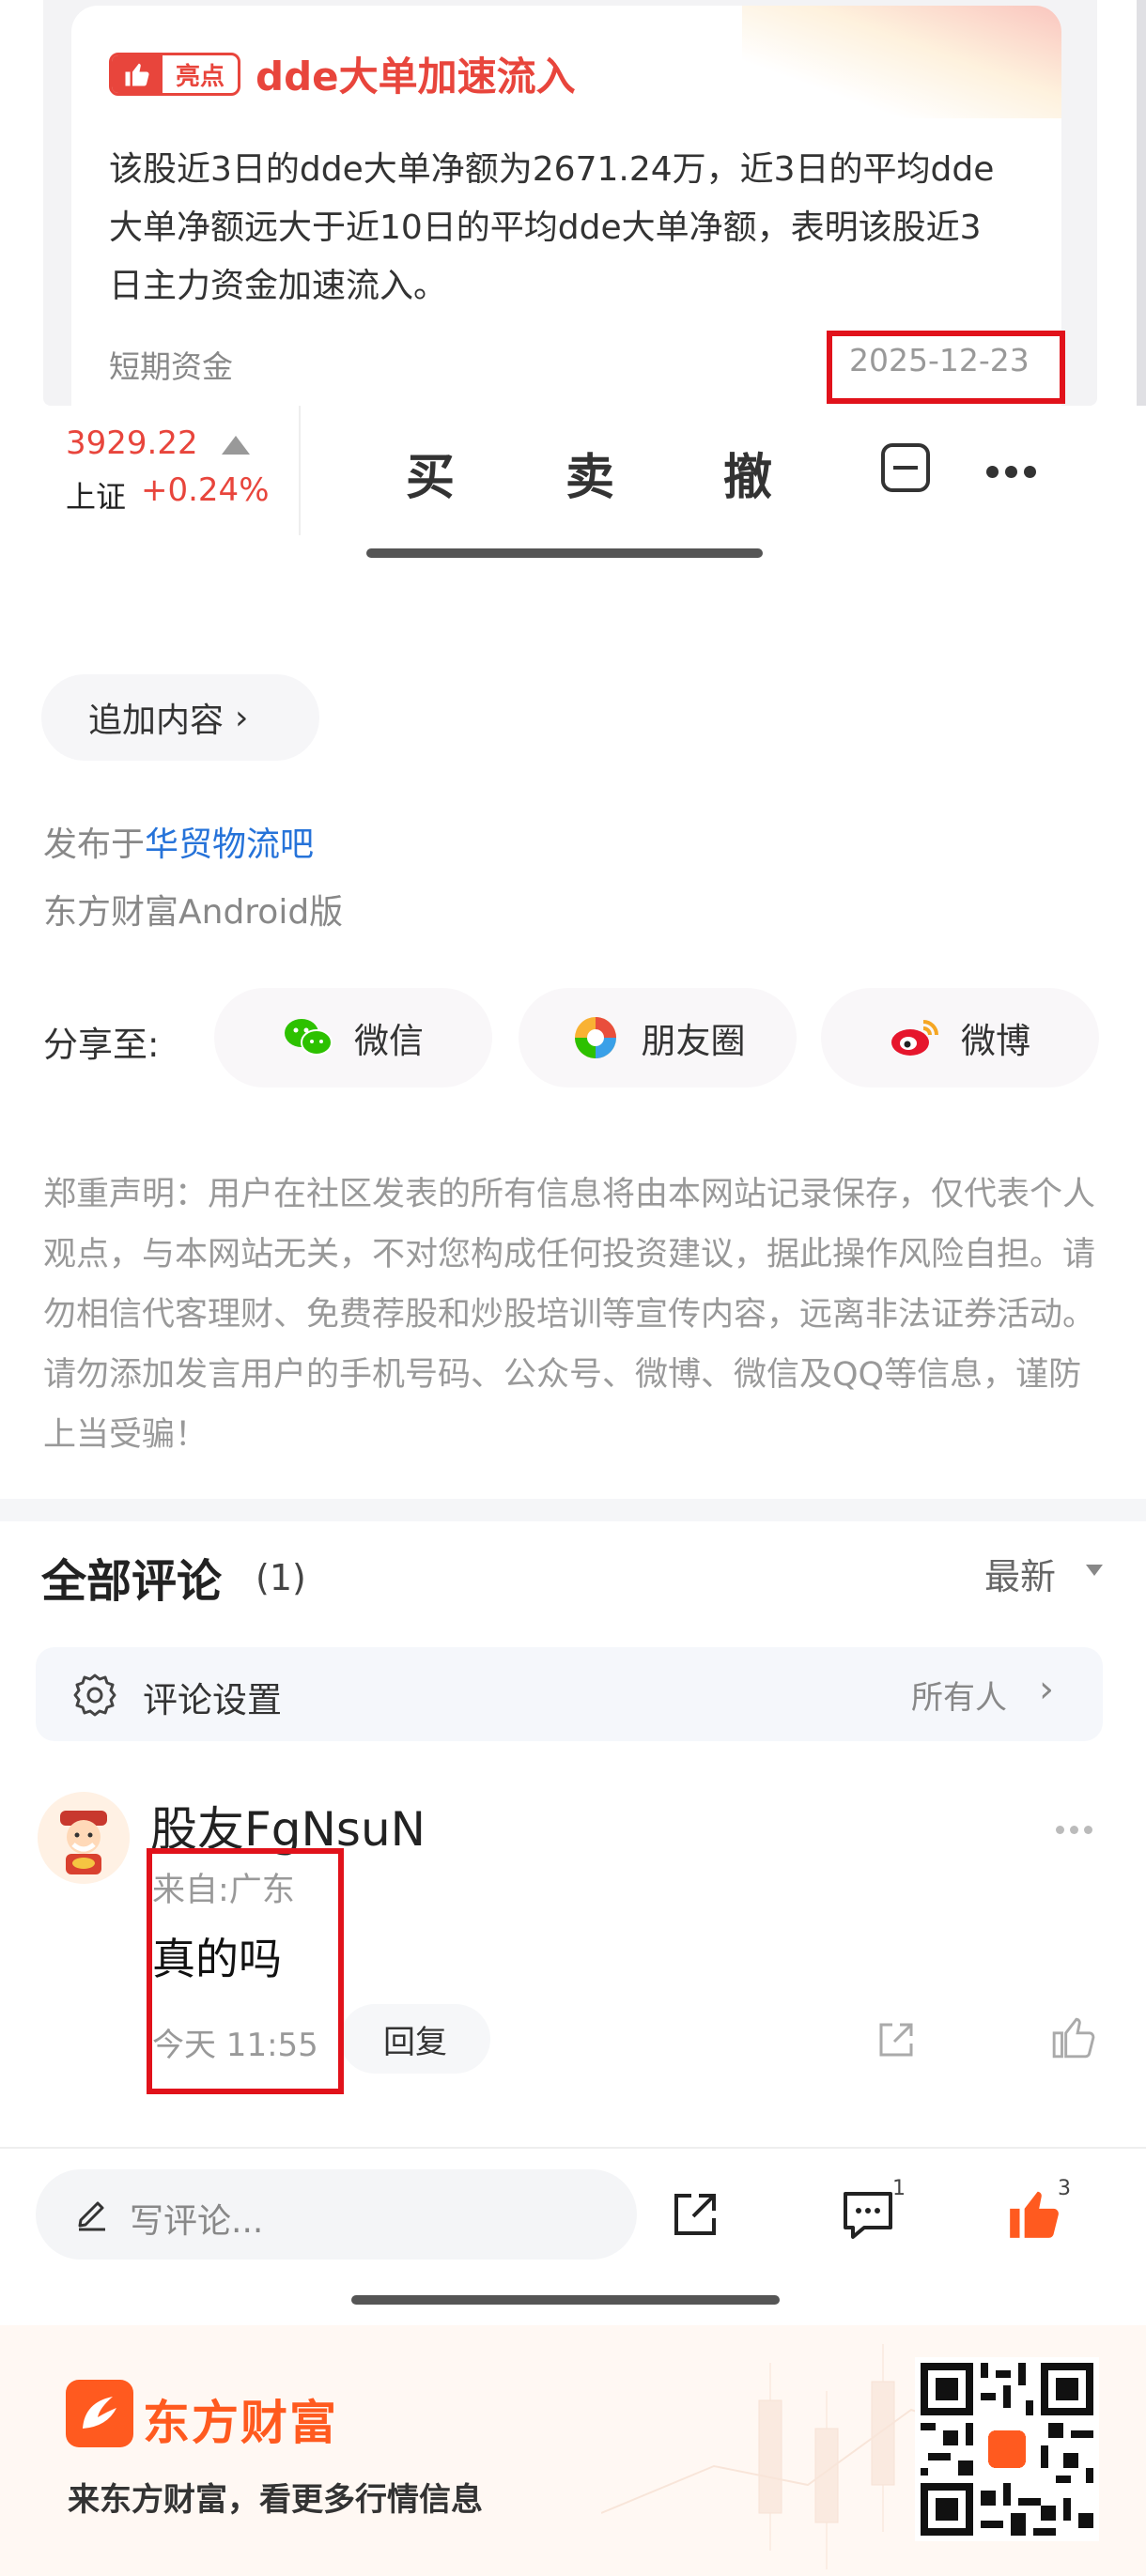  I want to click on thumb-up-icon, so click(138, 74).